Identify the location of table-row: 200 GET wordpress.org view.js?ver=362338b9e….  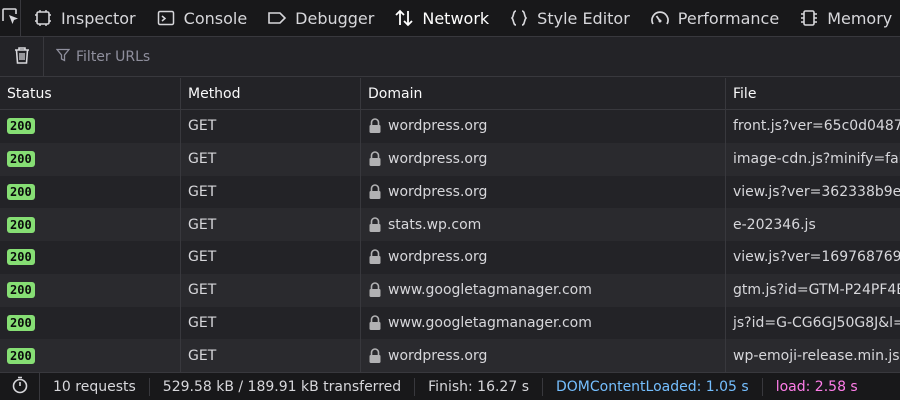
(450, 192).